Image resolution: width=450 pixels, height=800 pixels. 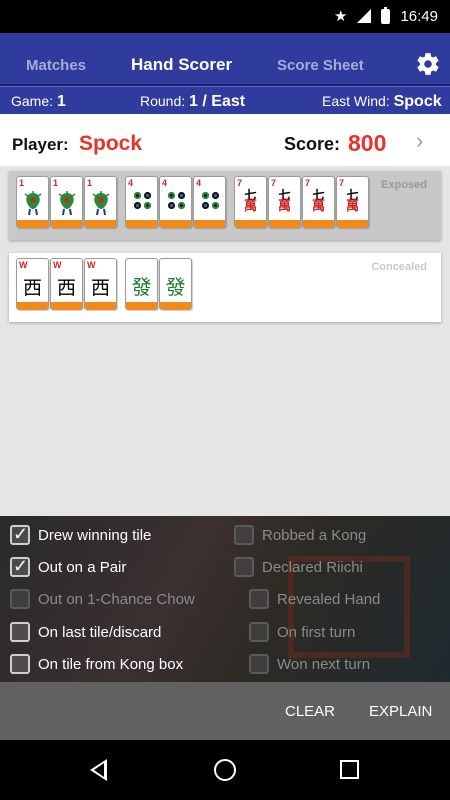 I want to click on chevron-right-icon: ›, so click(x=419, y=141).